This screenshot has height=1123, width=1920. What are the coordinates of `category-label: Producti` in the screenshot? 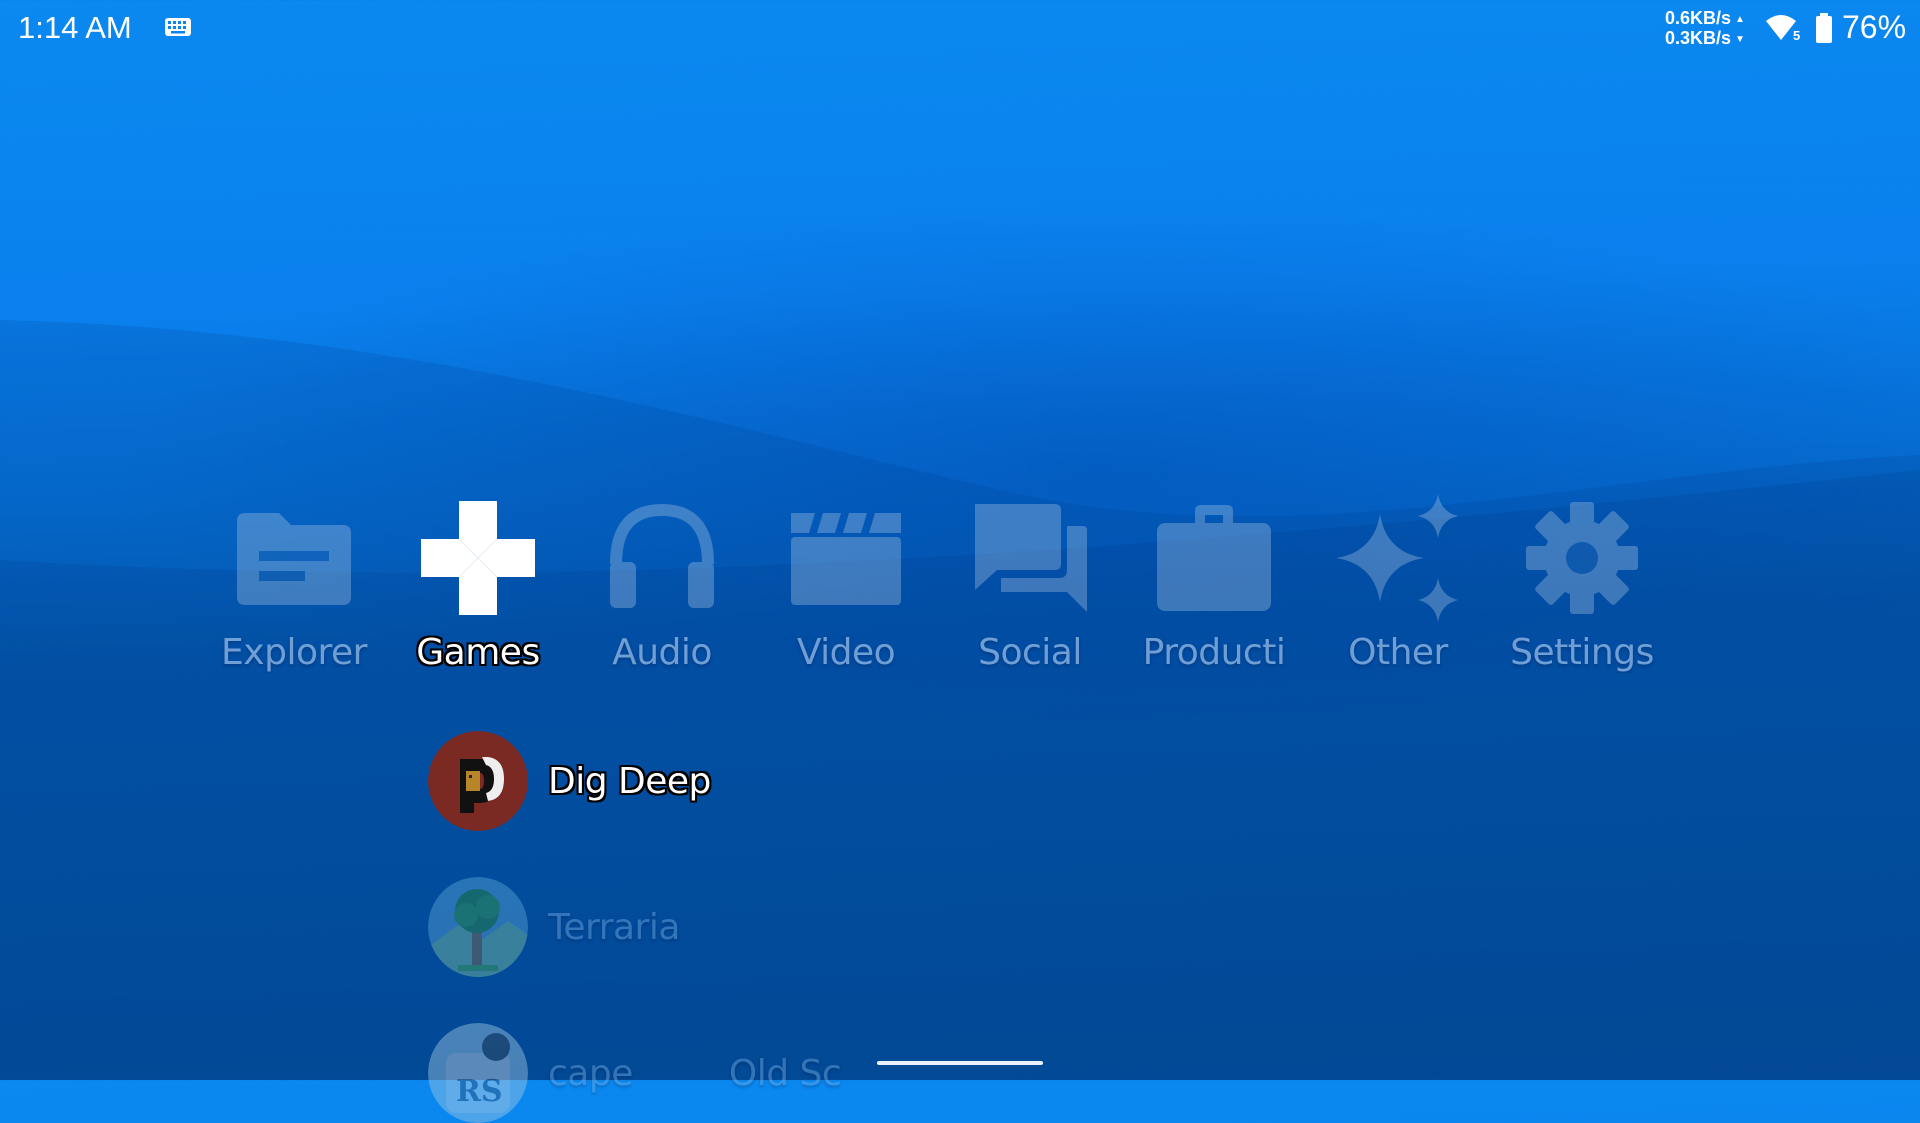 It's located at (1214, 652).